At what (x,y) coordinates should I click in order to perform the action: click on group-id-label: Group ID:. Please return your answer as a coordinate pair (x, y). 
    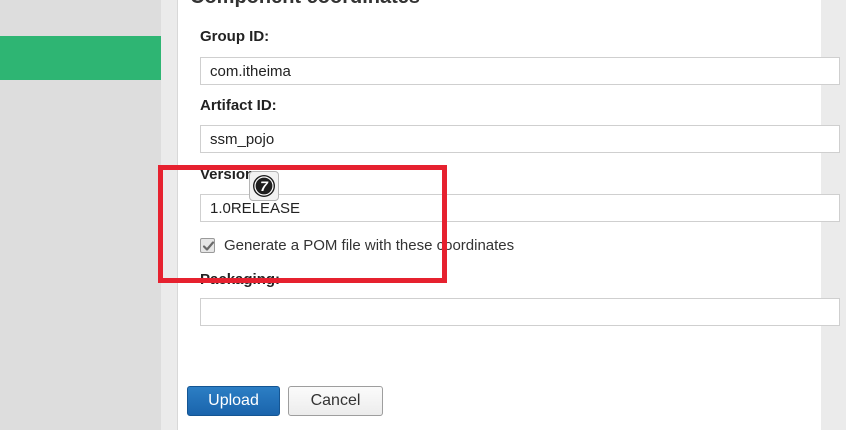
    Looking at the image, I should click on (235, 36).